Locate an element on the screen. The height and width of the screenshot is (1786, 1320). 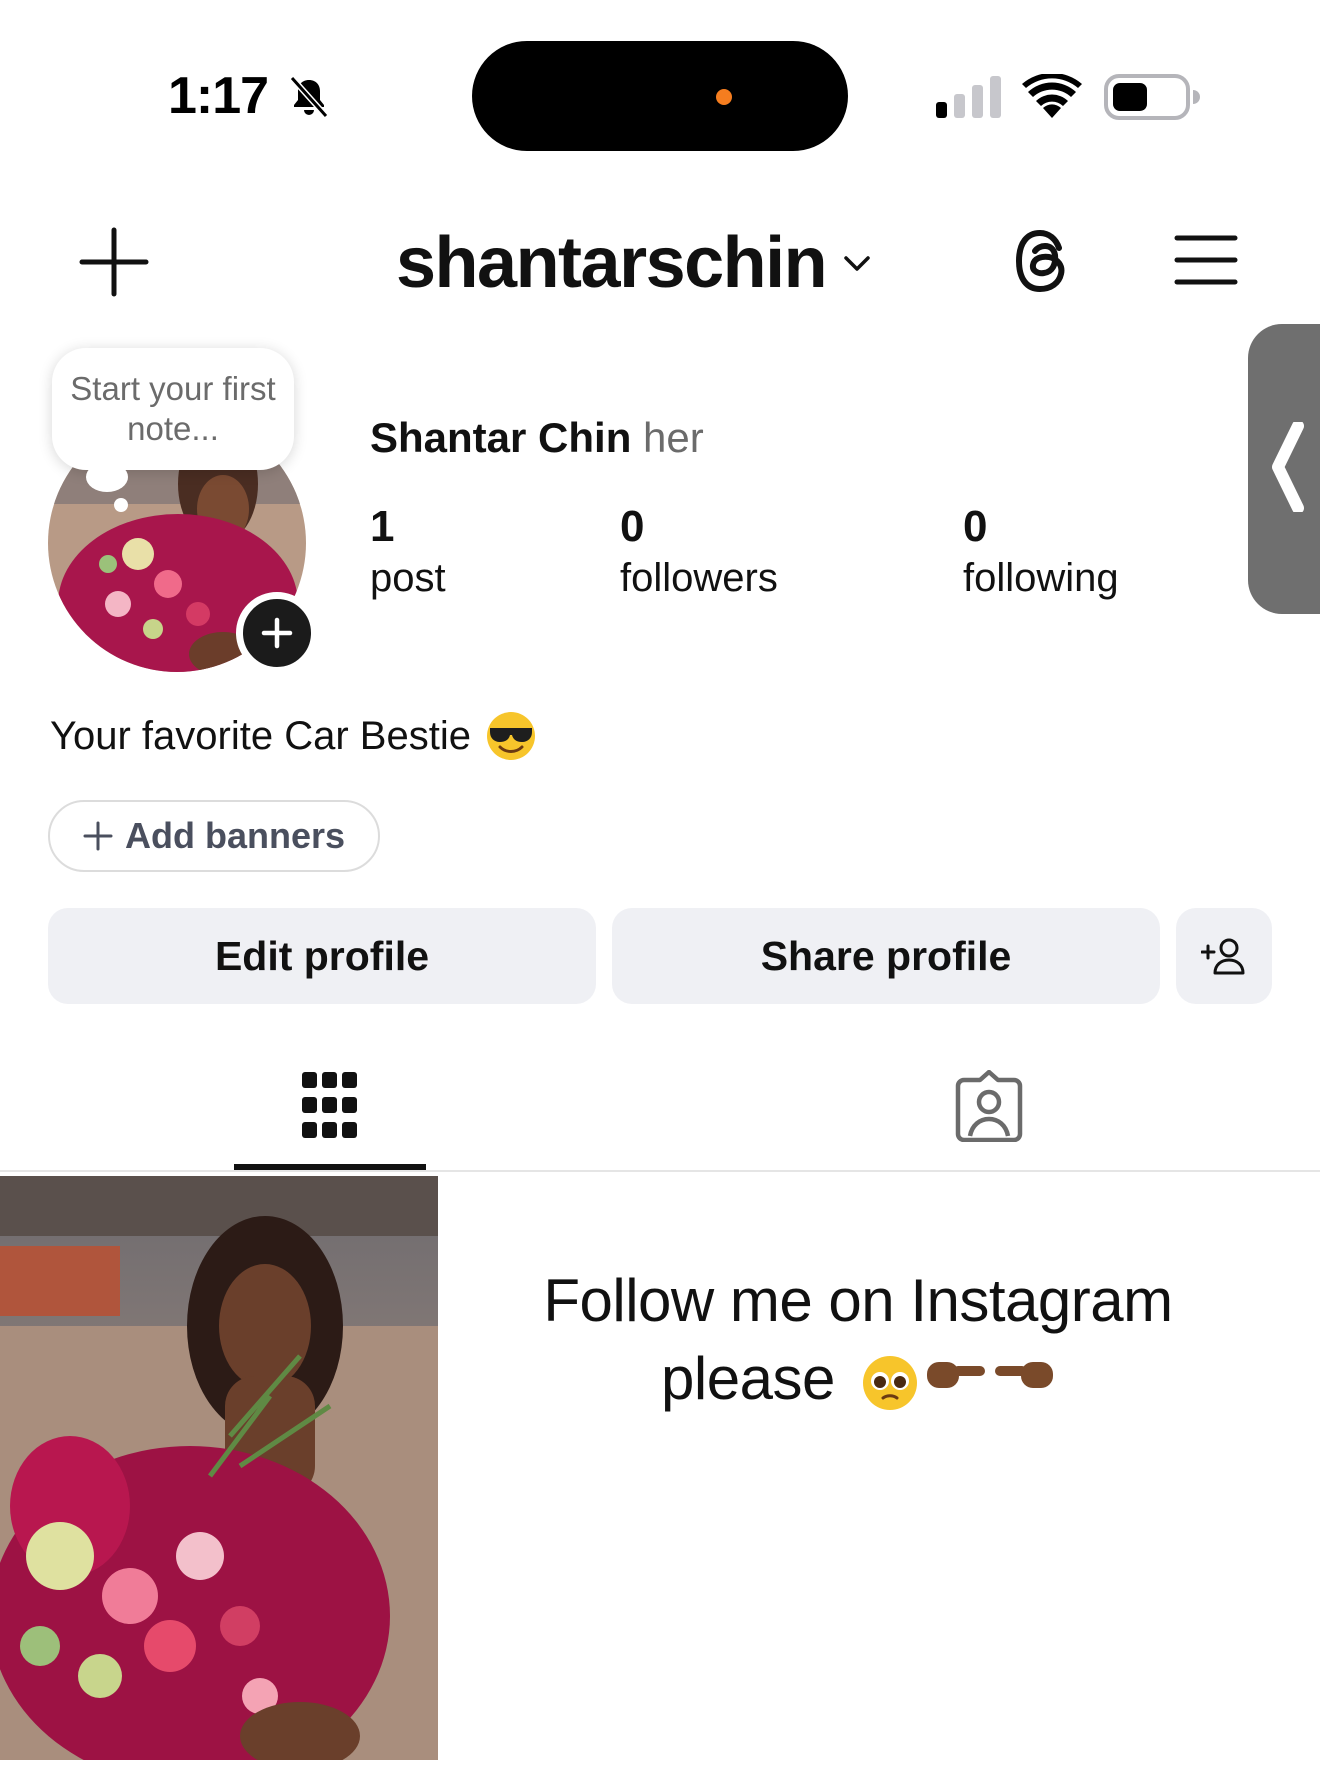
tabs-divider is located at coordinates (660, 1171).